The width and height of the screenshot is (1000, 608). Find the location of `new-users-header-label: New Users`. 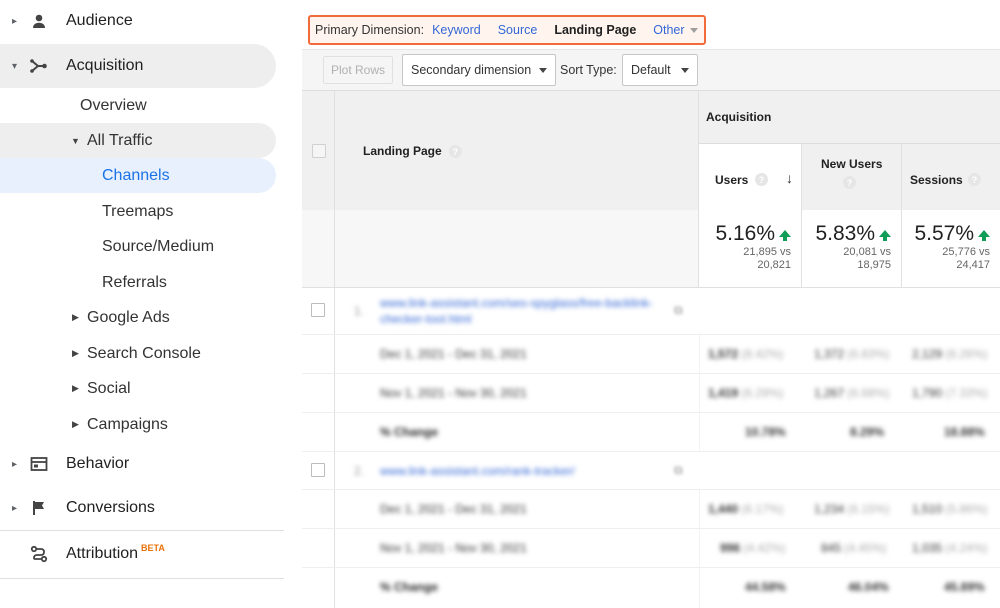

new-users-header-label: New Users is located at coordinates (852, 164).